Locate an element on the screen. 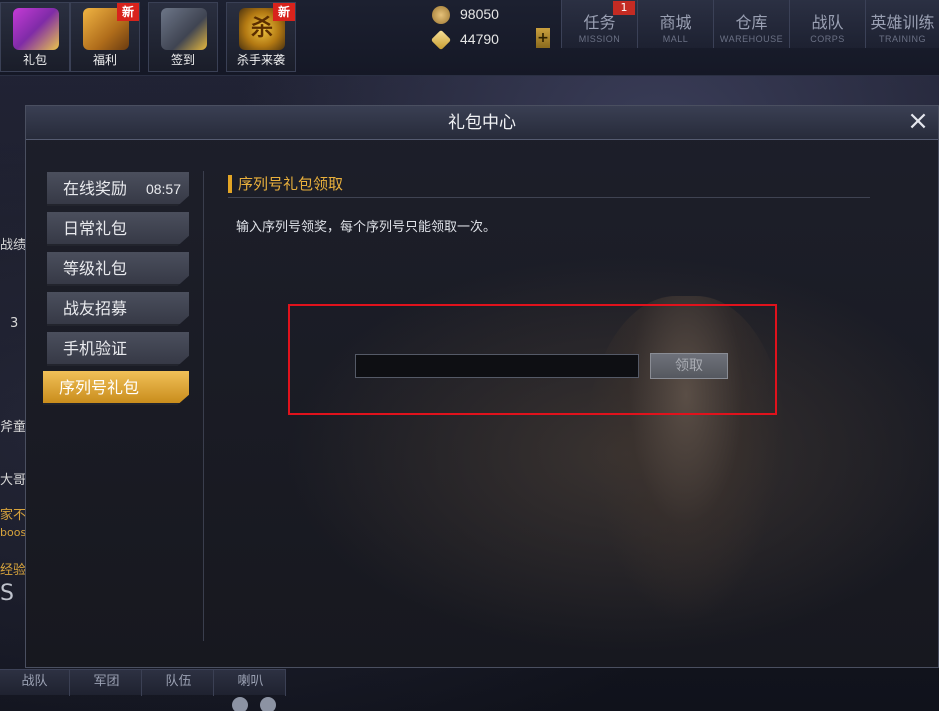 This screenshot has width=939, height=711. nav-training-button: 英雄训练 TRAINING is located at coordinates (902, 24).